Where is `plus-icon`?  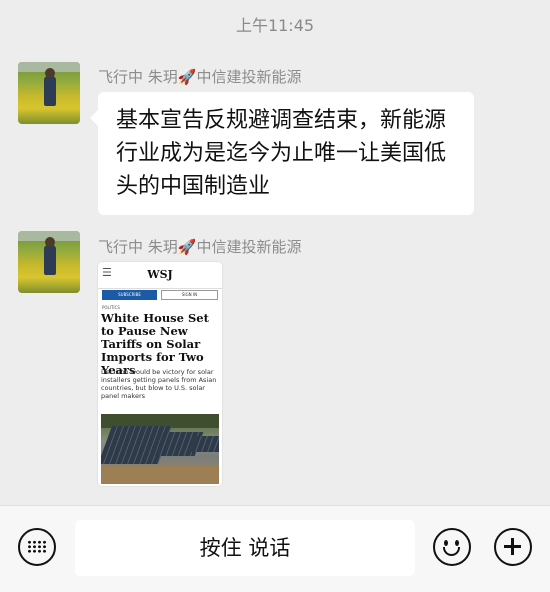
plus-icon is located at coordinates (513, 547).